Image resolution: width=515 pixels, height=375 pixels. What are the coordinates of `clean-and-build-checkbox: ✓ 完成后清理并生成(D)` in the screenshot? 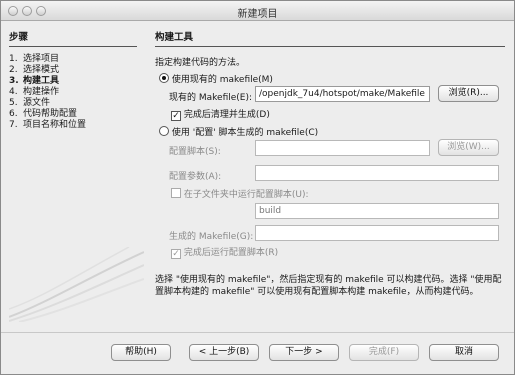 It's located at (220, 114).